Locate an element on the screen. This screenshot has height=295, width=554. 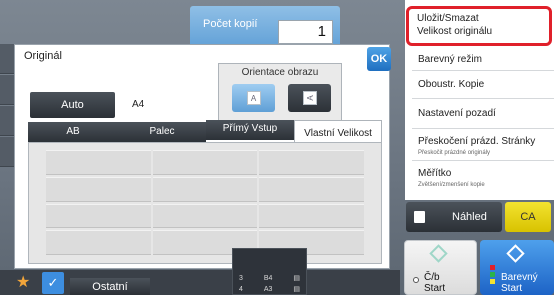
menu-item-store-original-size: Uložit/Smazat Velikost originálu is located at coordinates (479, 26).